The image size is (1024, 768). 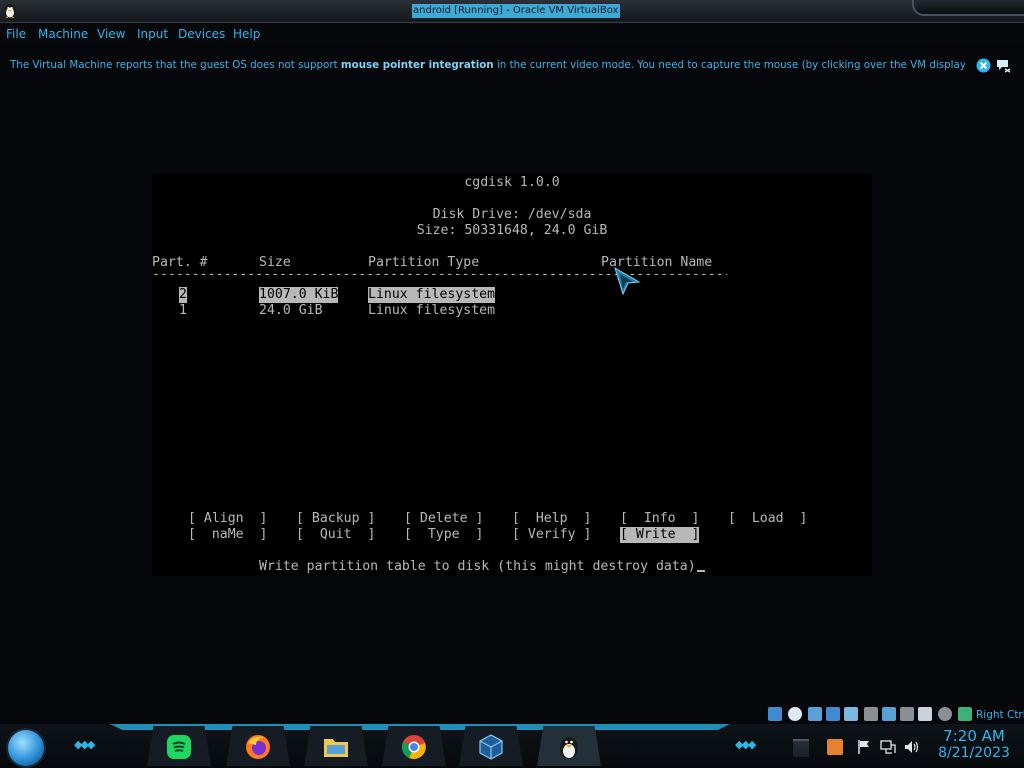 I want to click on action-backup: [ Backup ], so click(x=335, y=519).